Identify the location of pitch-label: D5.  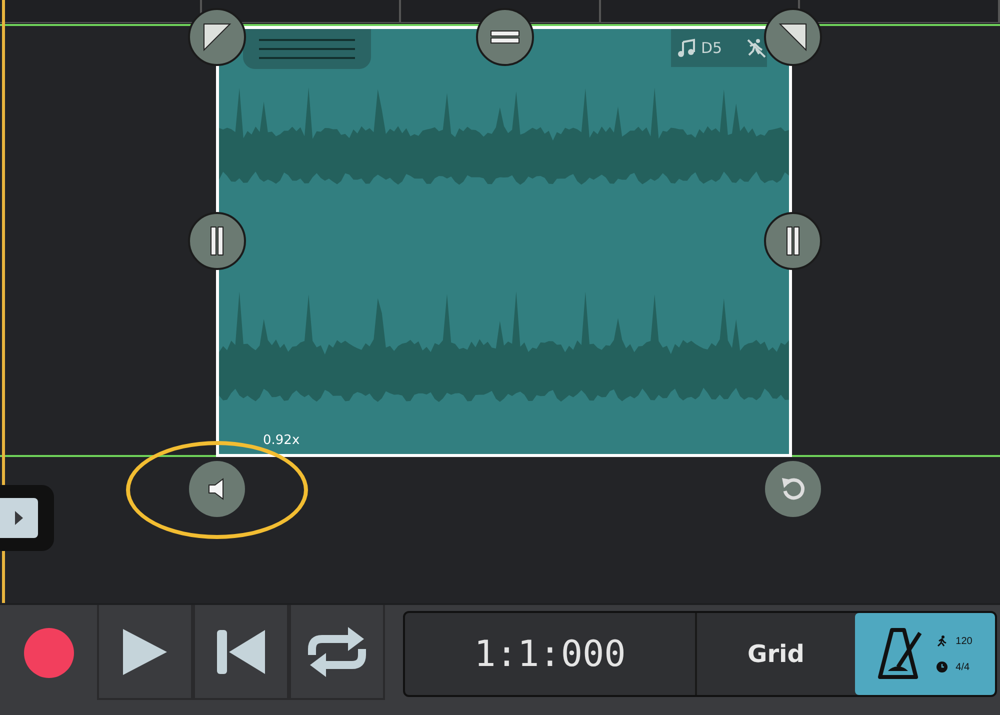
(712, 48).